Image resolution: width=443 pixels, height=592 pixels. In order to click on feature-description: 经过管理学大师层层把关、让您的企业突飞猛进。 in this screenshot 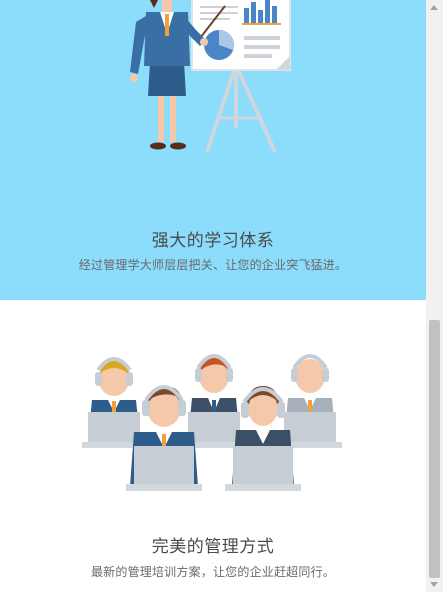, I will do `click(213, 265)`.